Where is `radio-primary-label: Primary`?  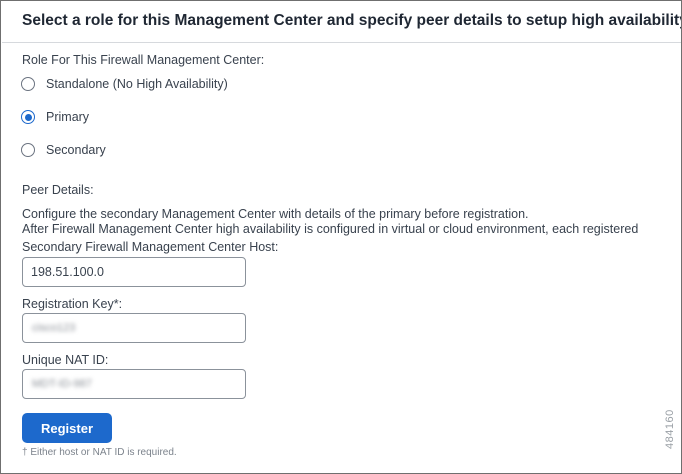 radio-primary-label: Primary is located at coordinates (67, 117).